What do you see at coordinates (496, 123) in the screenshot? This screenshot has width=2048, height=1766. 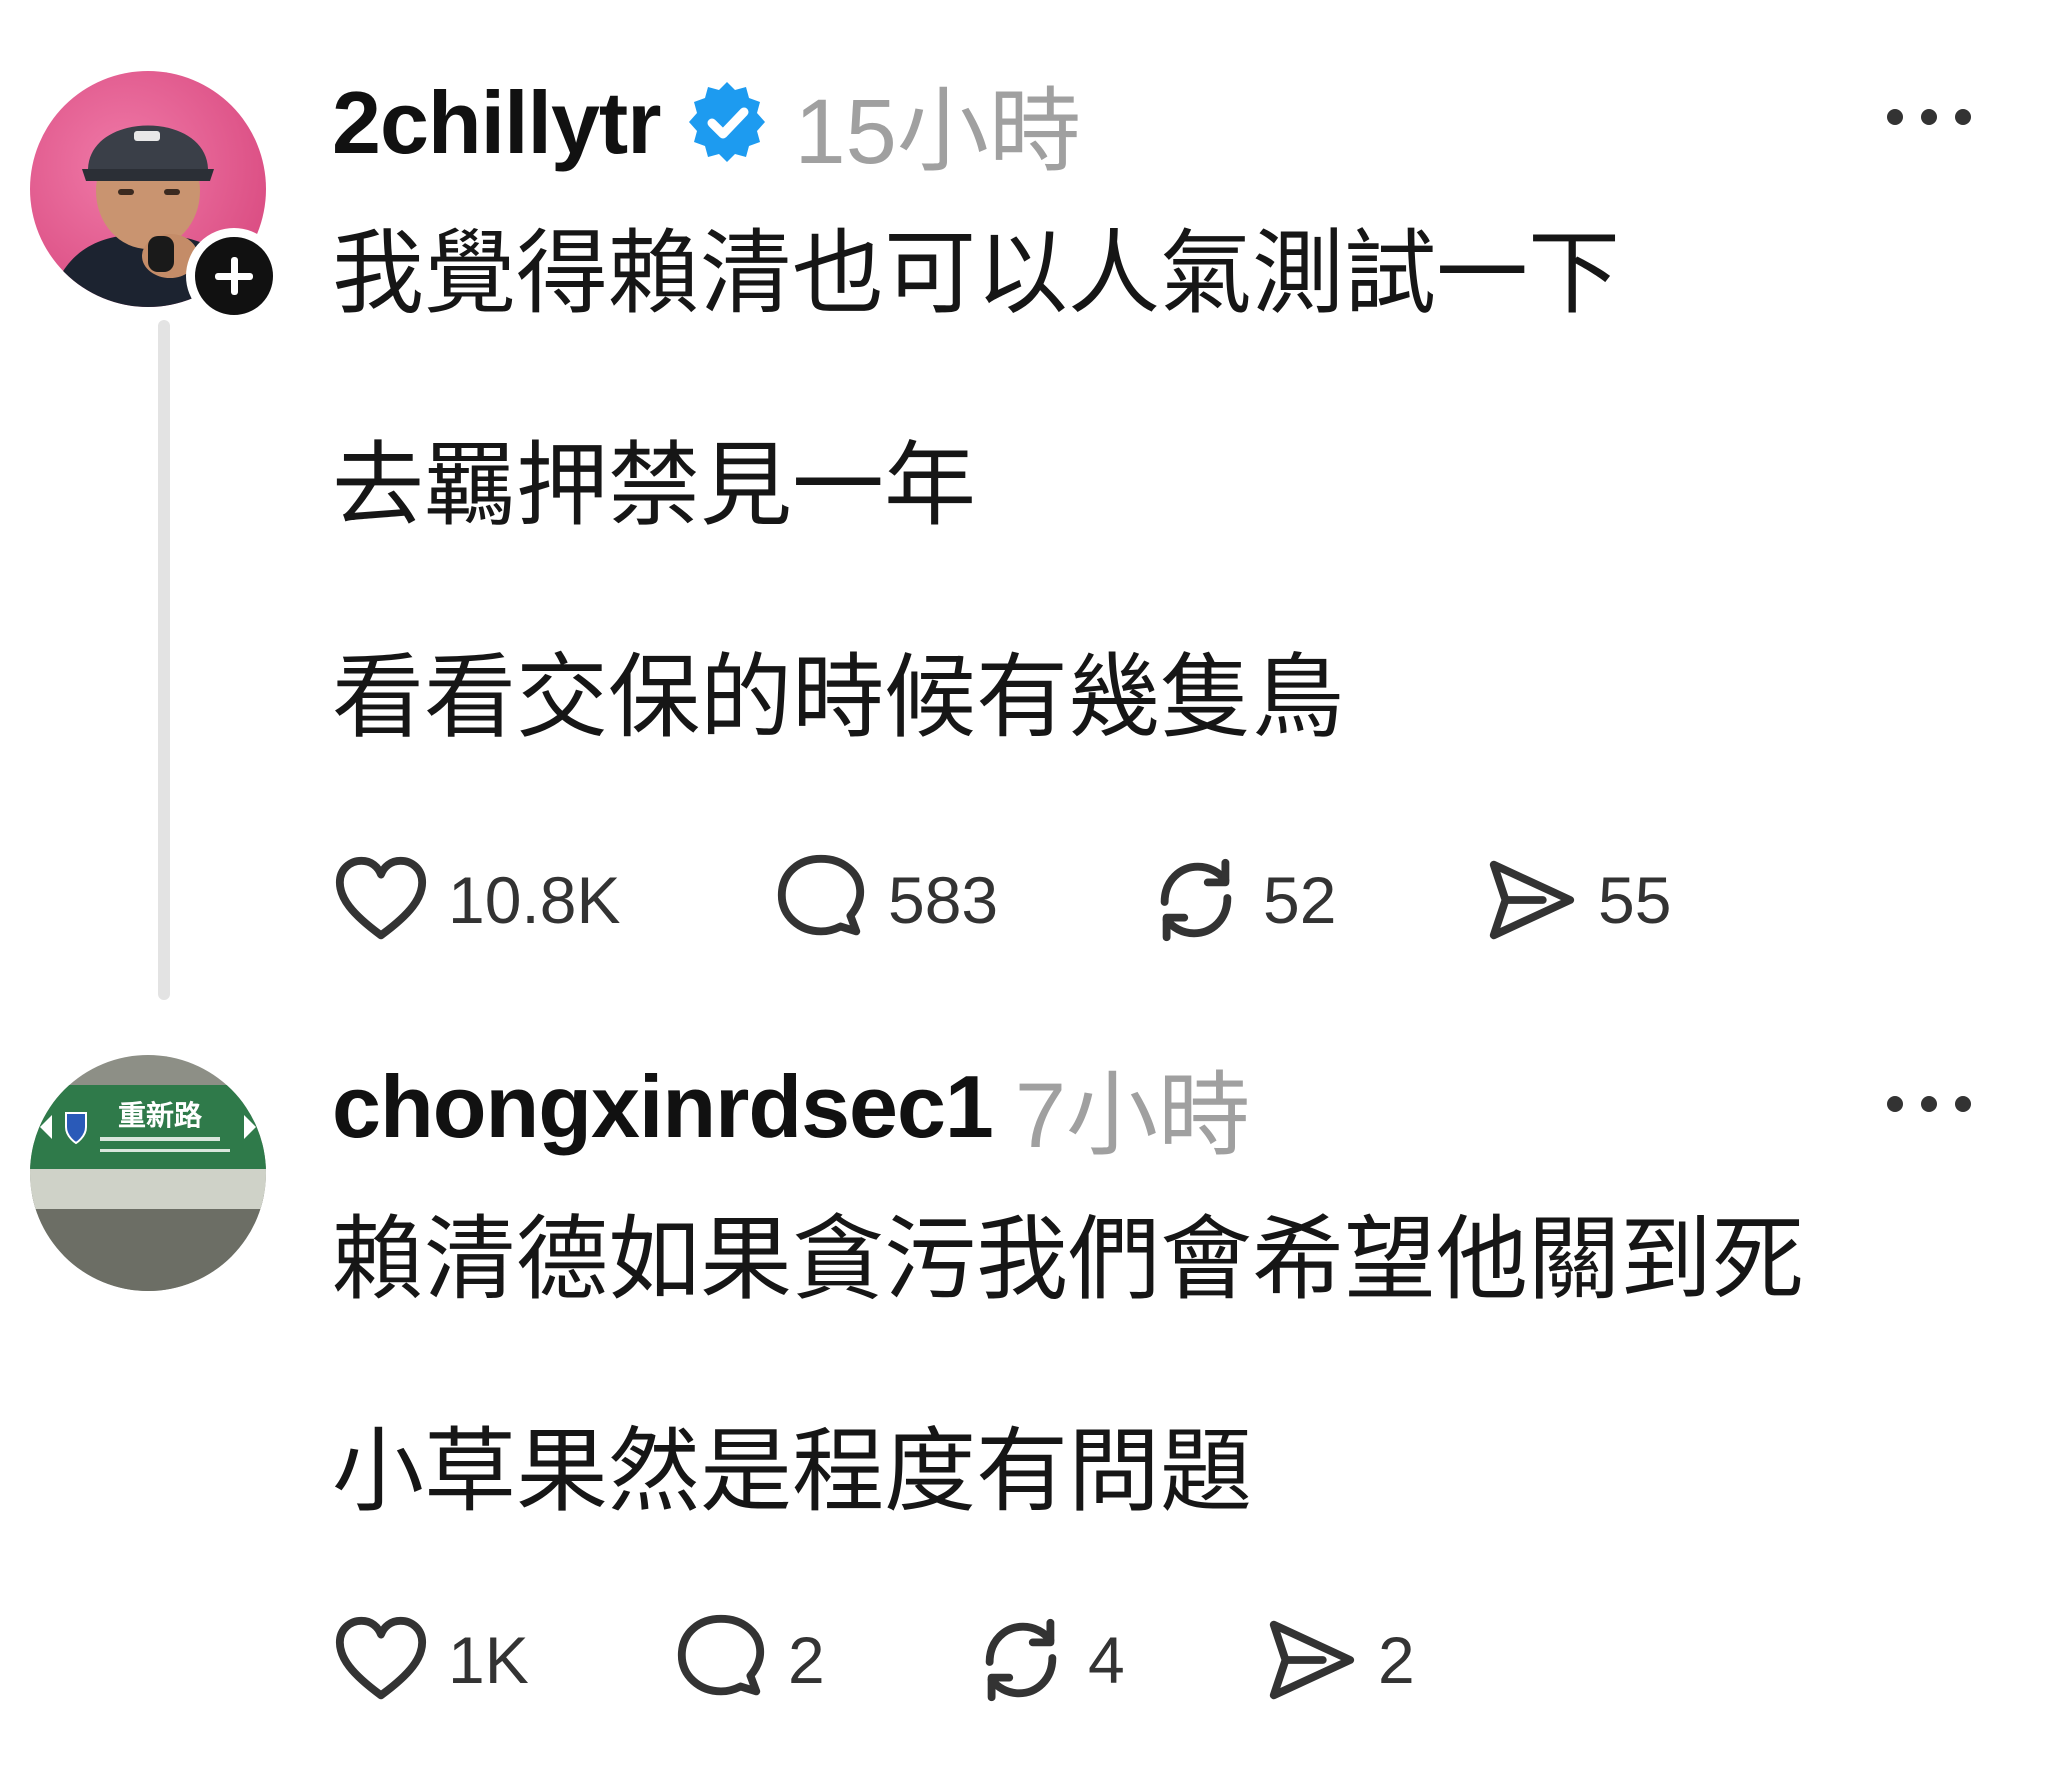 I see `username: 2chillytr` at bounding box center [496, 123].